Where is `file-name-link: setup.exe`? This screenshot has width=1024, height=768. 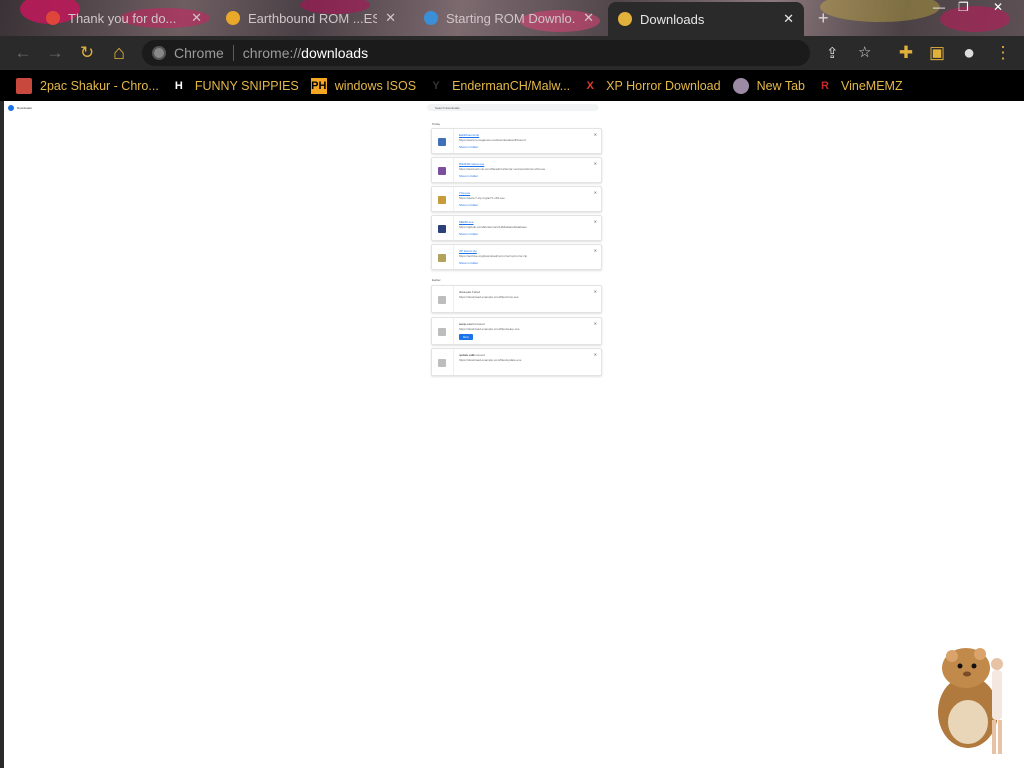
file-name-link: setup.exe is located at coordinates (465, 324).